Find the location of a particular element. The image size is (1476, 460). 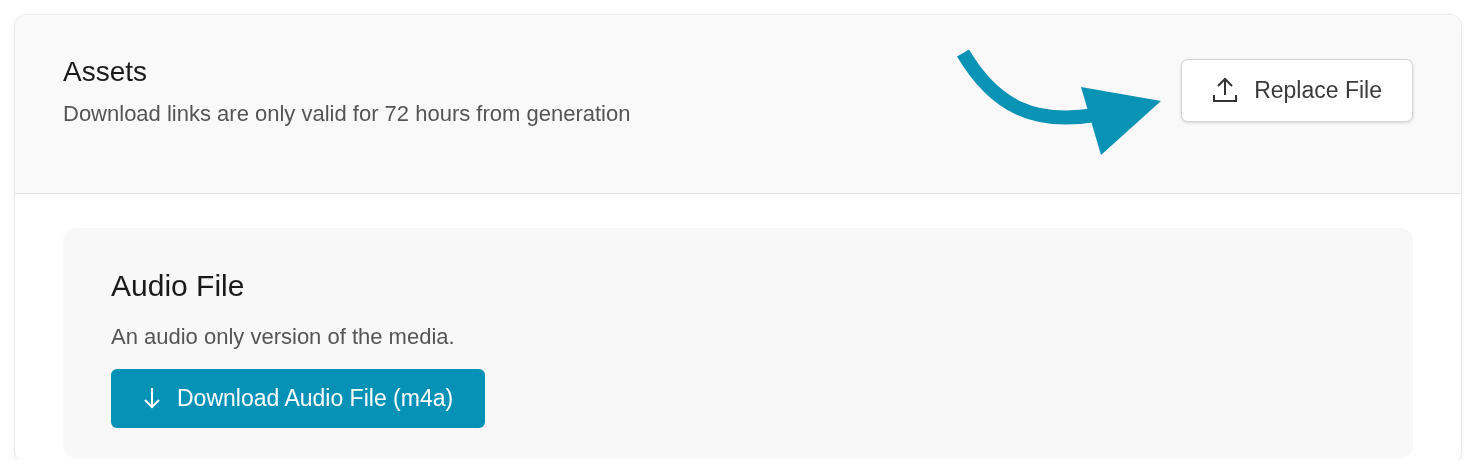

asset-description: An audio only version of the media. is located at coordinates (283, 337).